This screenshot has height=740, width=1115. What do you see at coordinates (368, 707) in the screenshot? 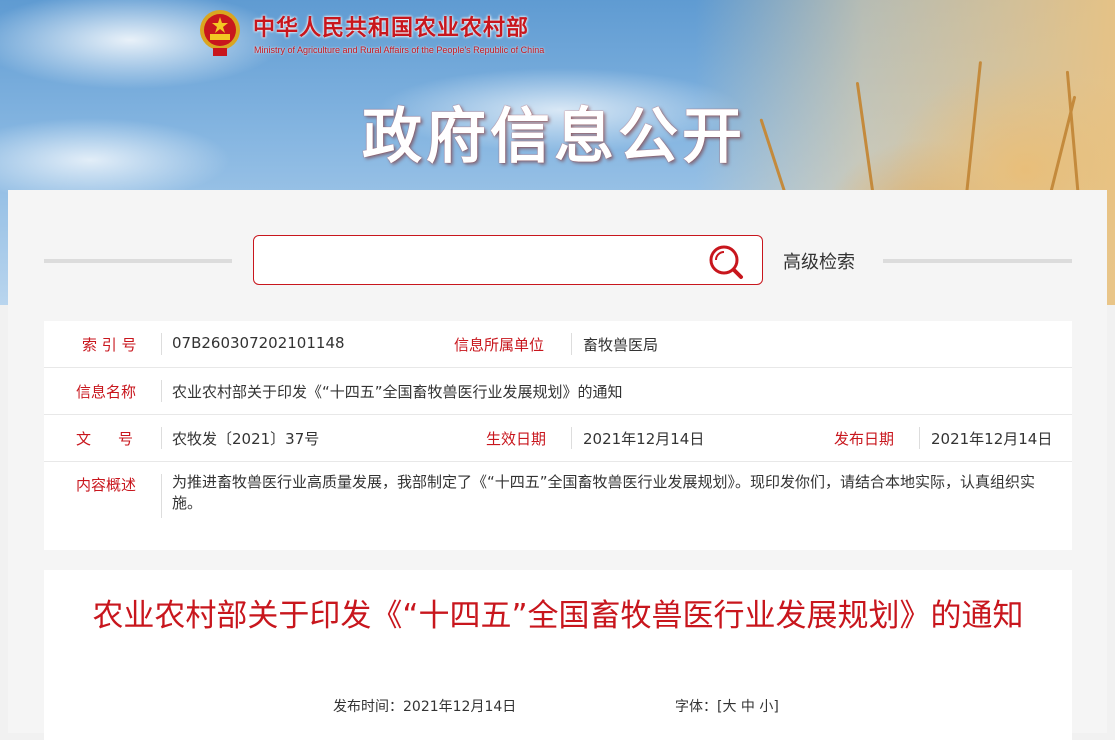
I see `publish-time-label: 发布时间：` at bounding box center [368, 707].